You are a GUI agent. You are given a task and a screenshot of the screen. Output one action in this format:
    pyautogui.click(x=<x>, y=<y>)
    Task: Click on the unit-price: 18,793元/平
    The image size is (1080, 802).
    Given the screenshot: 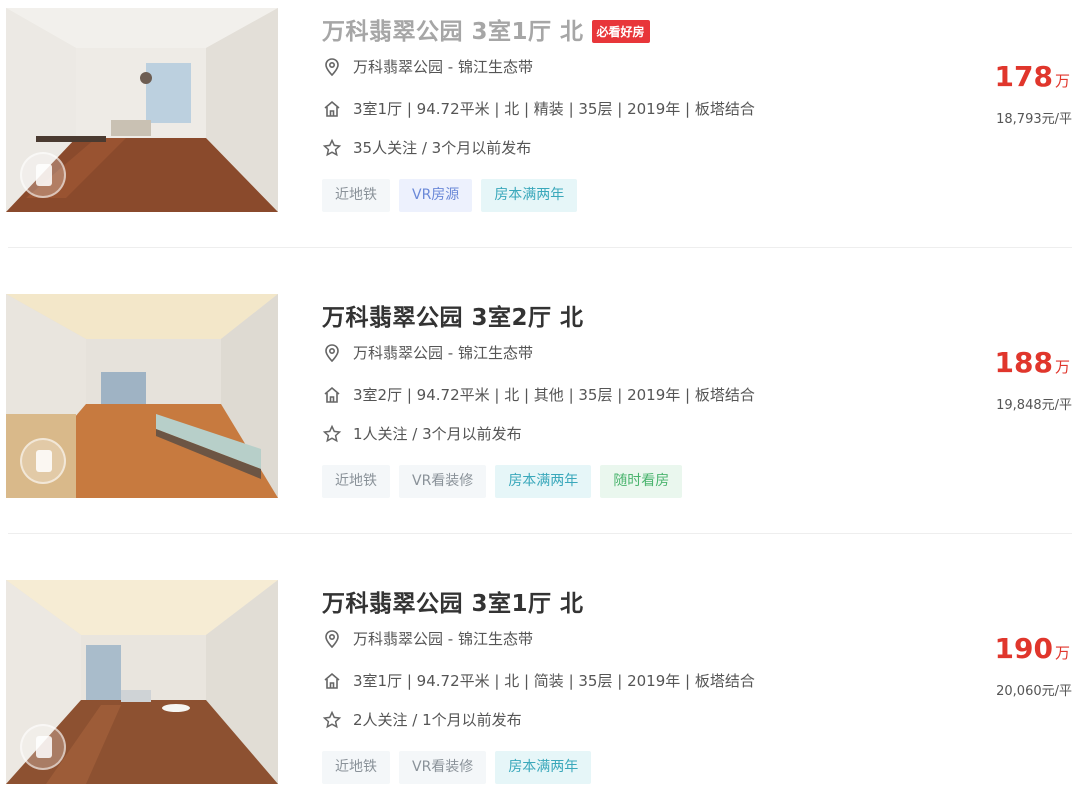 What is the action you would take?
    pyautogui.click(x=1034, y=119)
    